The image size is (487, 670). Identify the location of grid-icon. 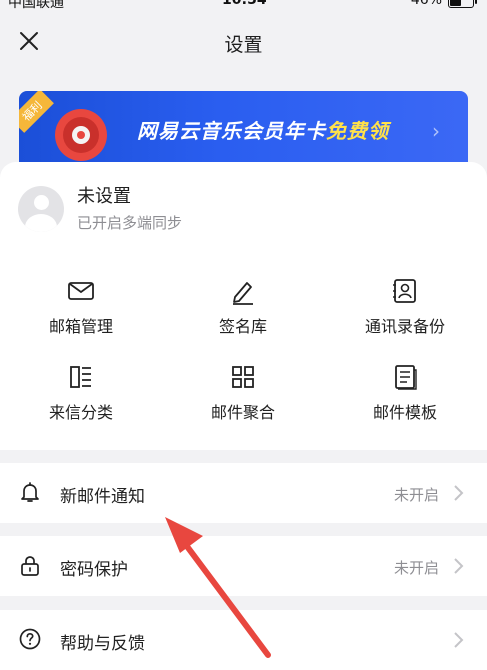
(243, 377).